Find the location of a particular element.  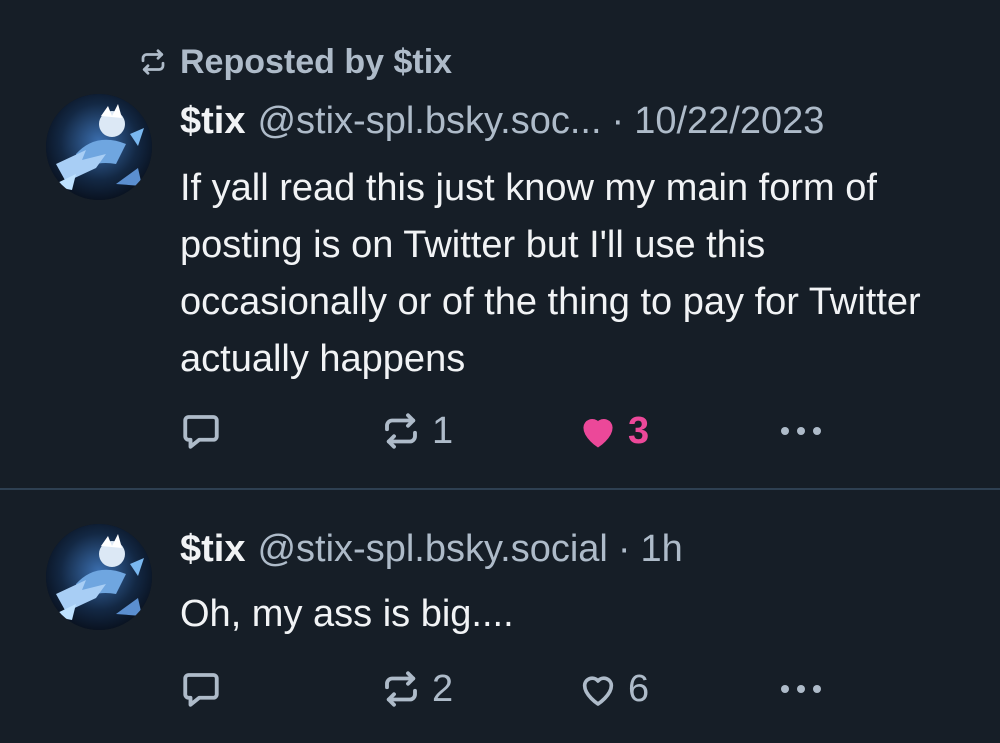

like-count: 6 is located at coordinates (639, 688).